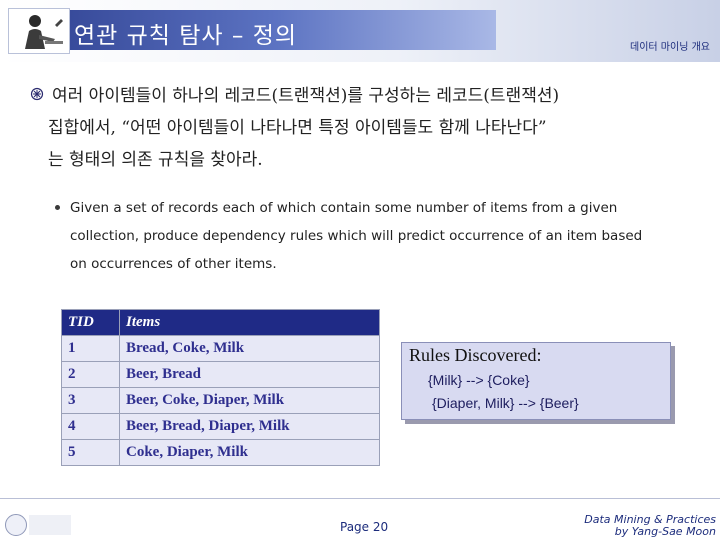 The height and width of the screenshot is (540, 720). I want to click on sub-bullet-icon, so click(57, 207).